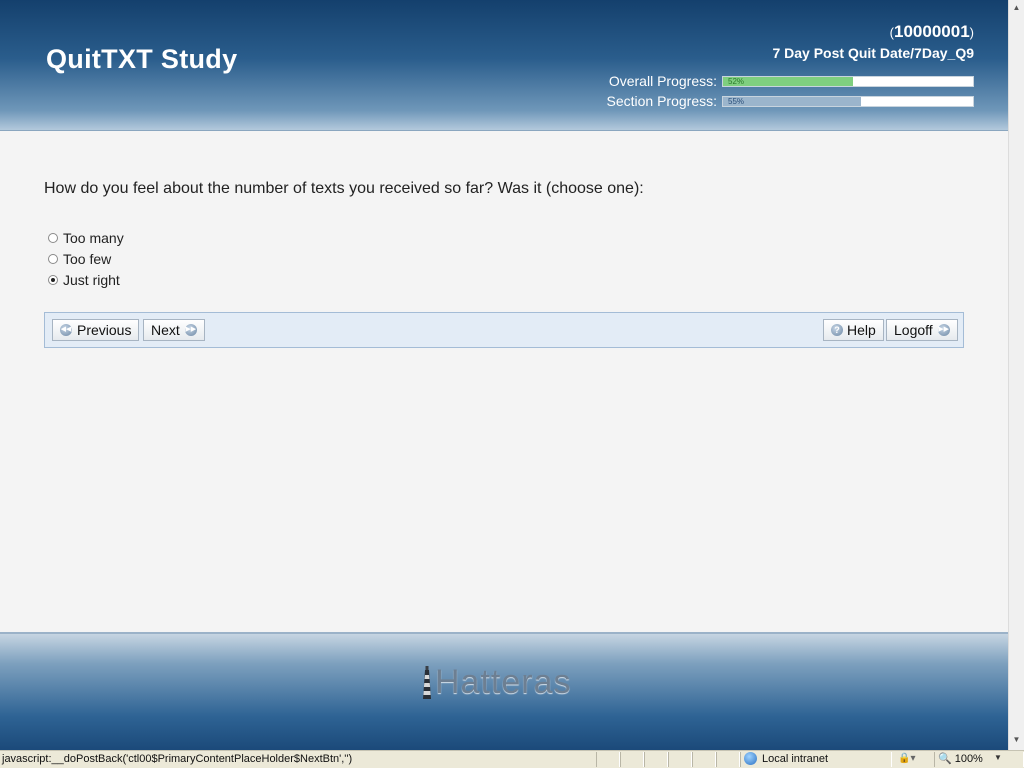 This screenshot has width=1024, height=768. What do you see at coordinates (427, 682) in the screenshot?
I see `lighthouse-icon` at bounding box center [427, 682].